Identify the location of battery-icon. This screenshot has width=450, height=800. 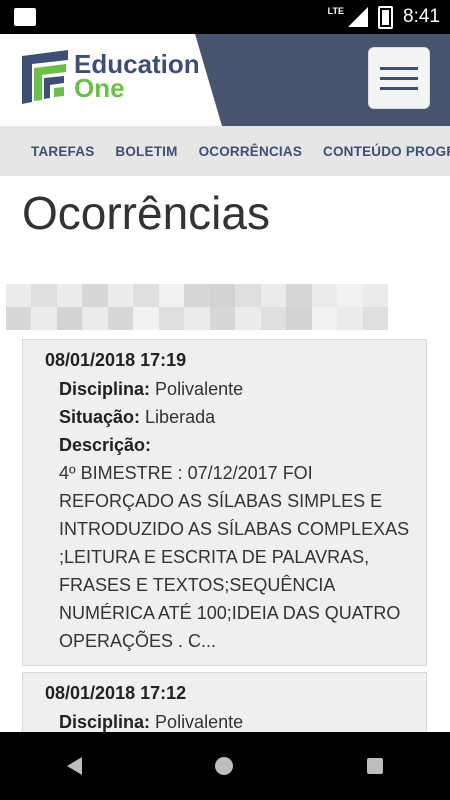
(386, 17).